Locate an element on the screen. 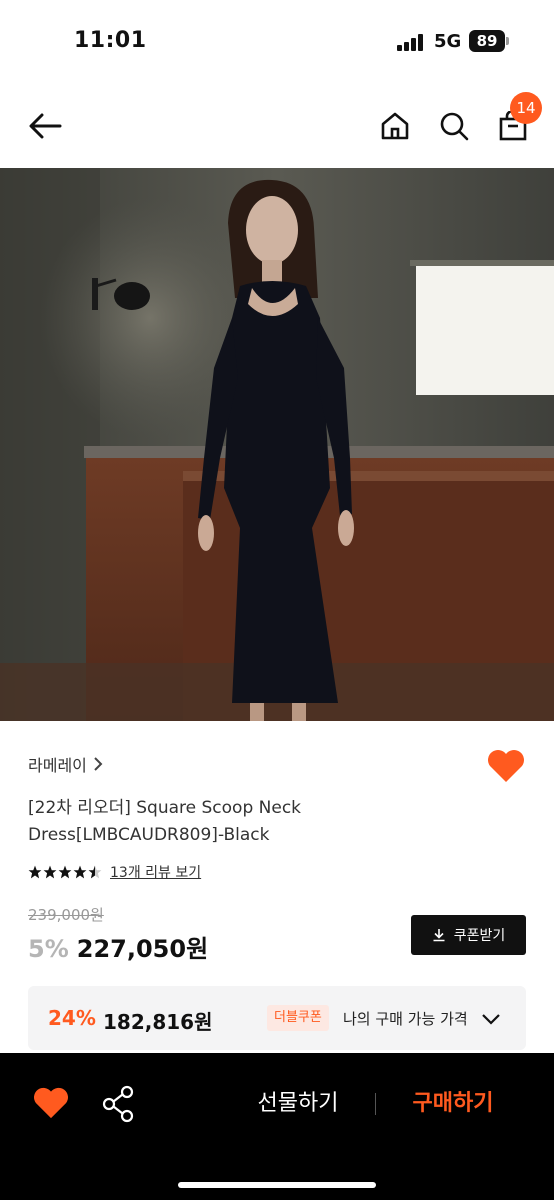  search-icon is located at coordinates (454, 126).